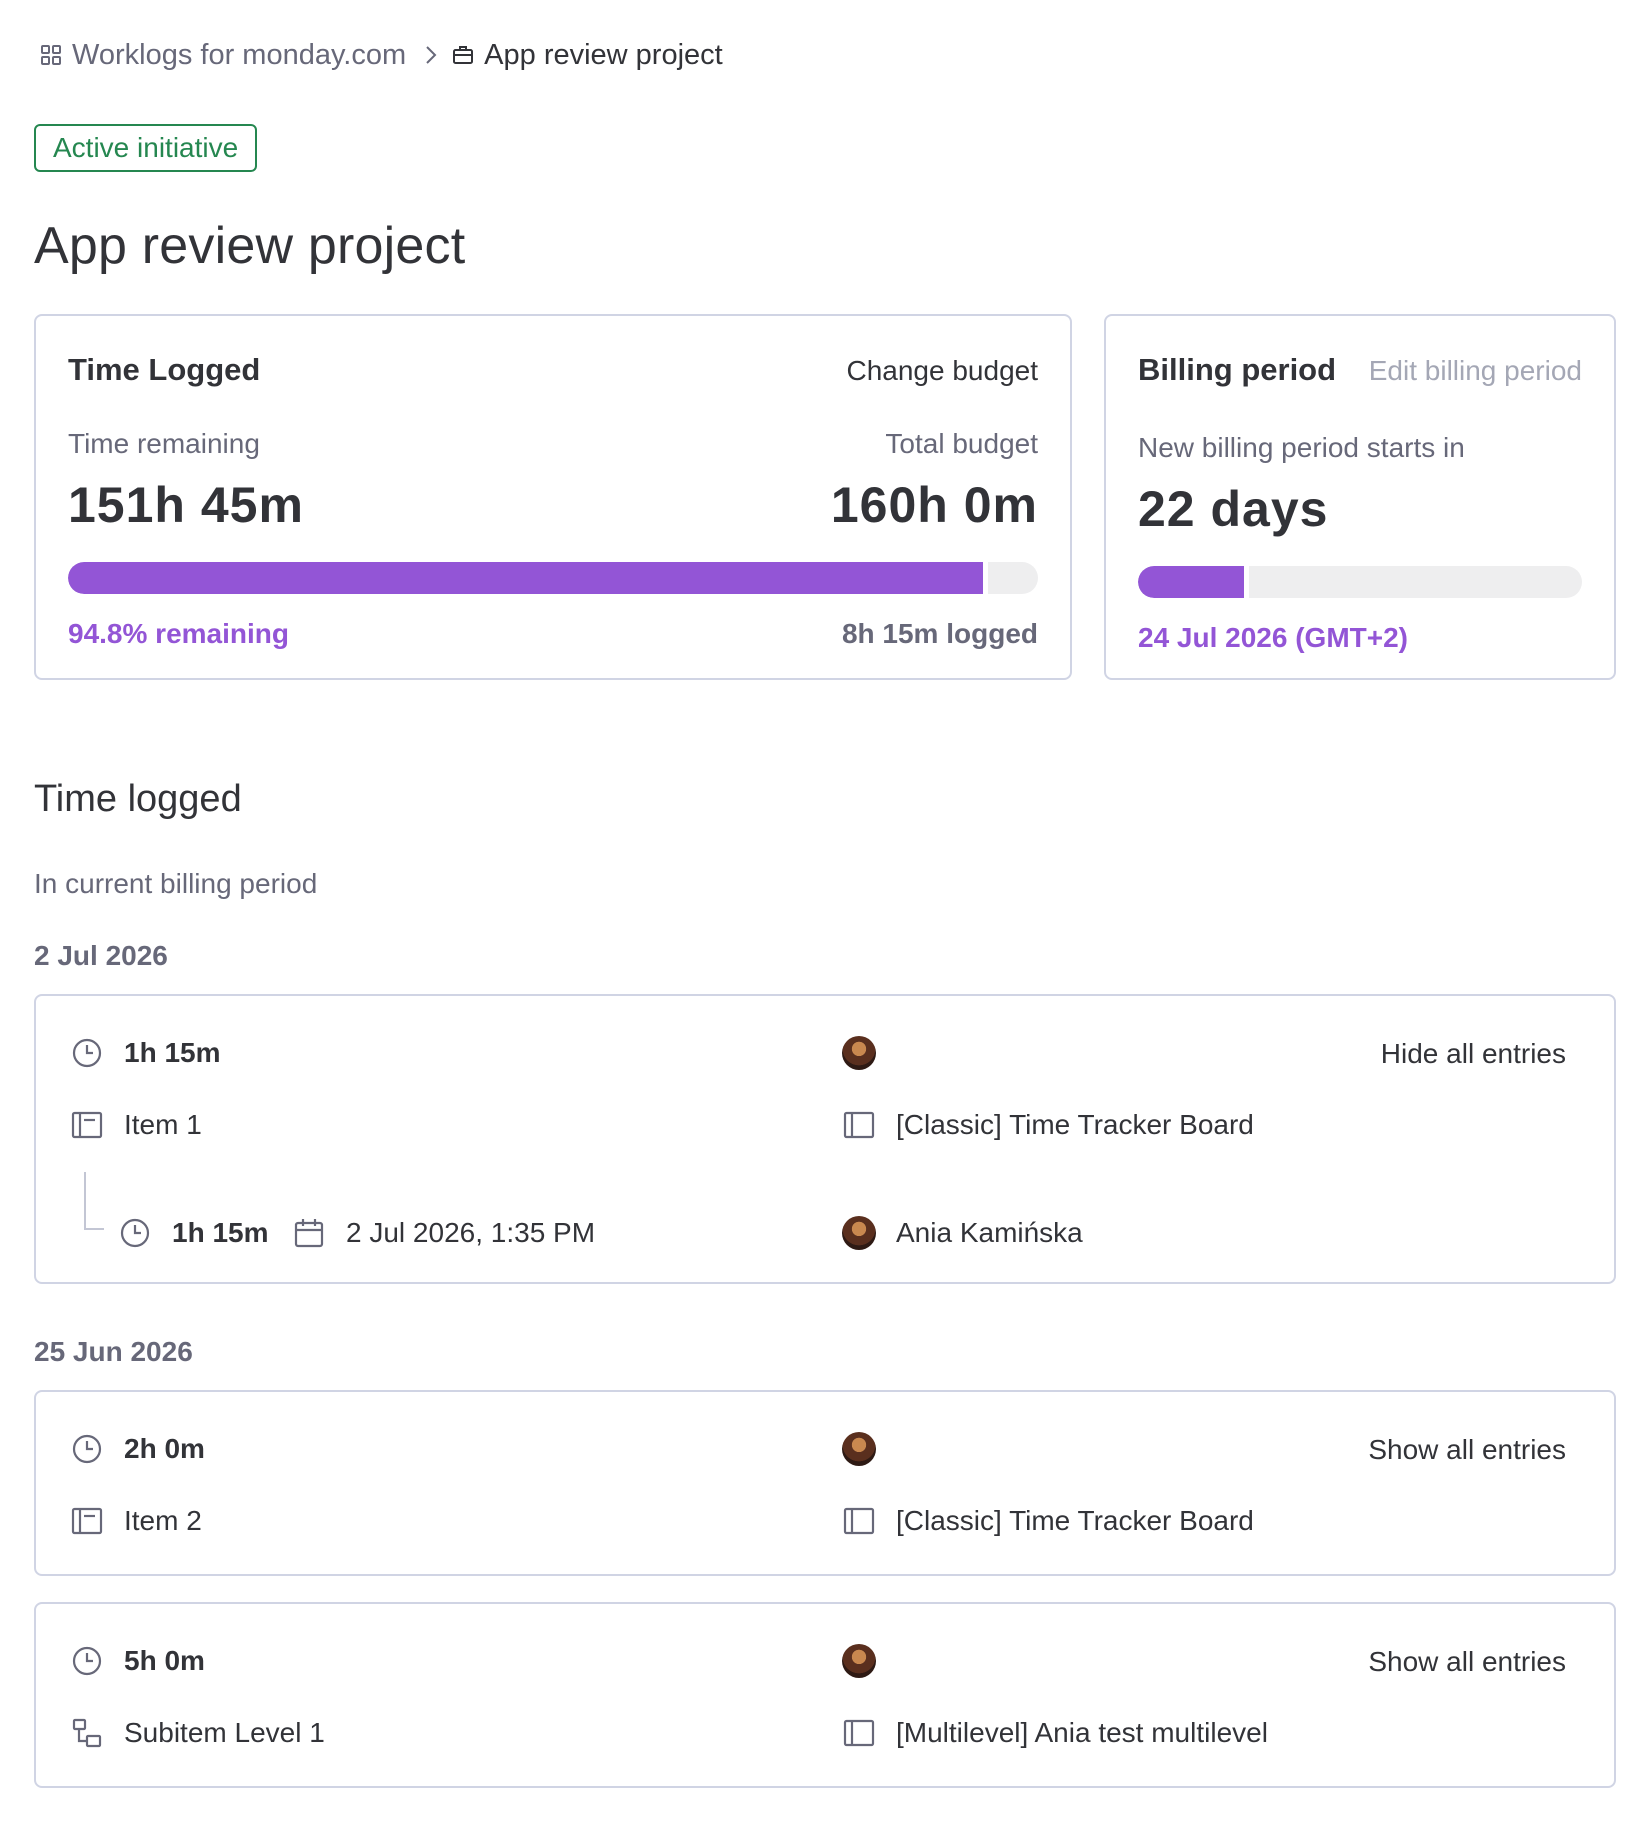 This screenshot has height=1848, width=1644. Describe the element at coordinates (1301, 447) in the screenshot. I see `billing-starts-label: New billing period starts in` at that location.